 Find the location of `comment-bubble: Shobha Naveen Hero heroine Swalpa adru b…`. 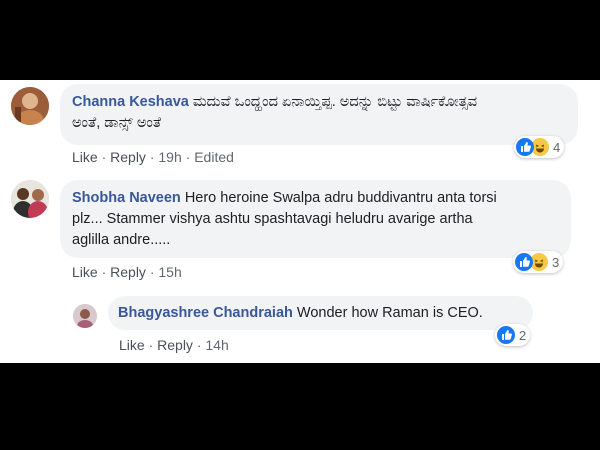

comment-bubble: Shobha Naveen Hero heroine Swalpa adru b… is located at coordinates (315, 219).